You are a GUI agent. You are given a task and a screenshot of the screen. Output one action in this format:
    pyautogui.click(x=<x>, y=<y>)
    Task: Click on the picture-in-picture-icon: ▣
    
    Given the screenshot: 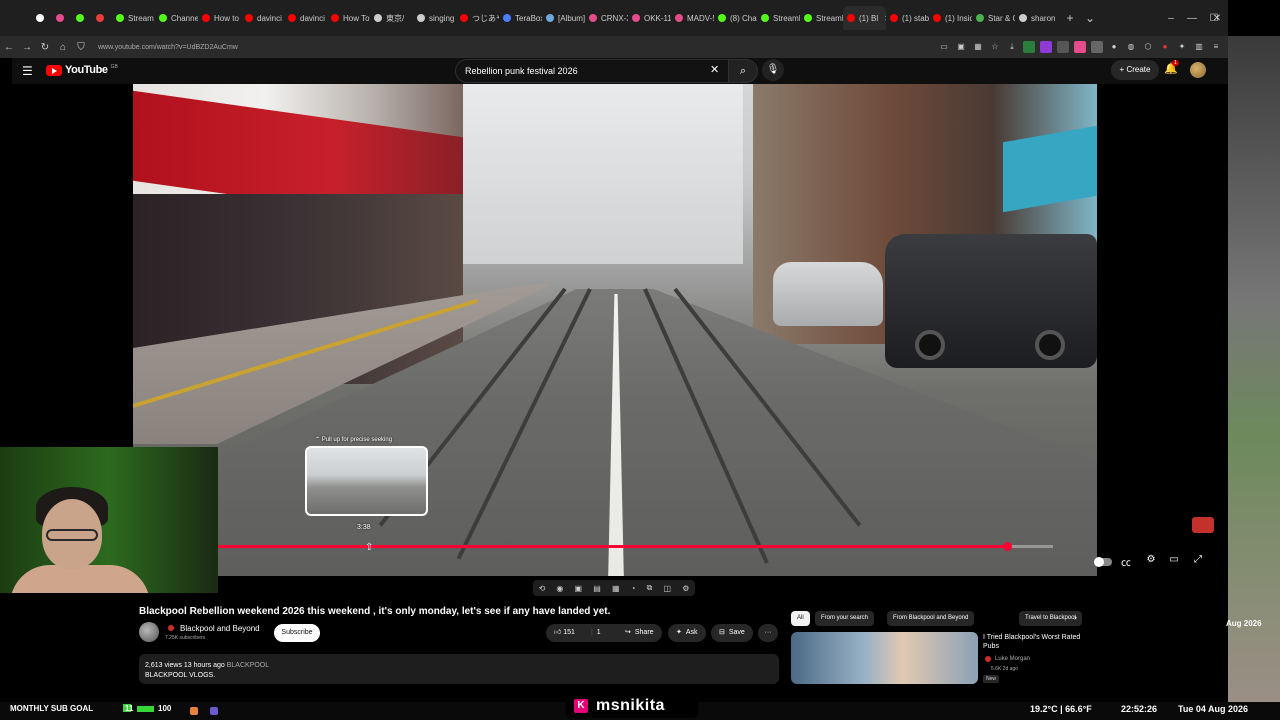 What is the action you would take?
    pyautogui.click(x=579, y=588)
    